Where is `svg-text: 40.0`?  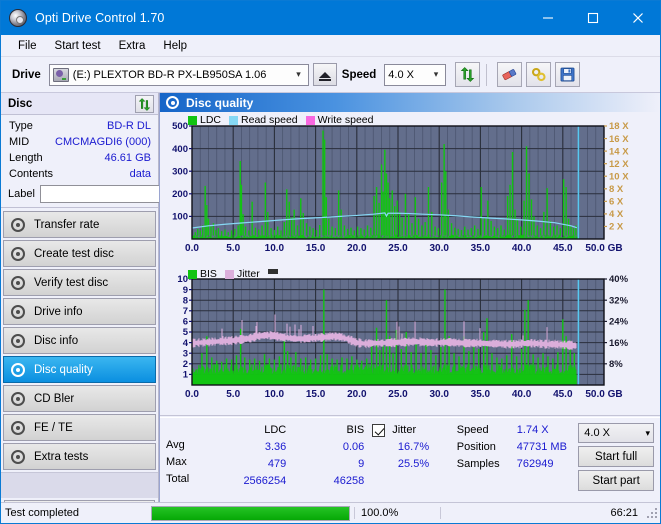 svg-text: 40.0 is located at coordinates (522, 394).